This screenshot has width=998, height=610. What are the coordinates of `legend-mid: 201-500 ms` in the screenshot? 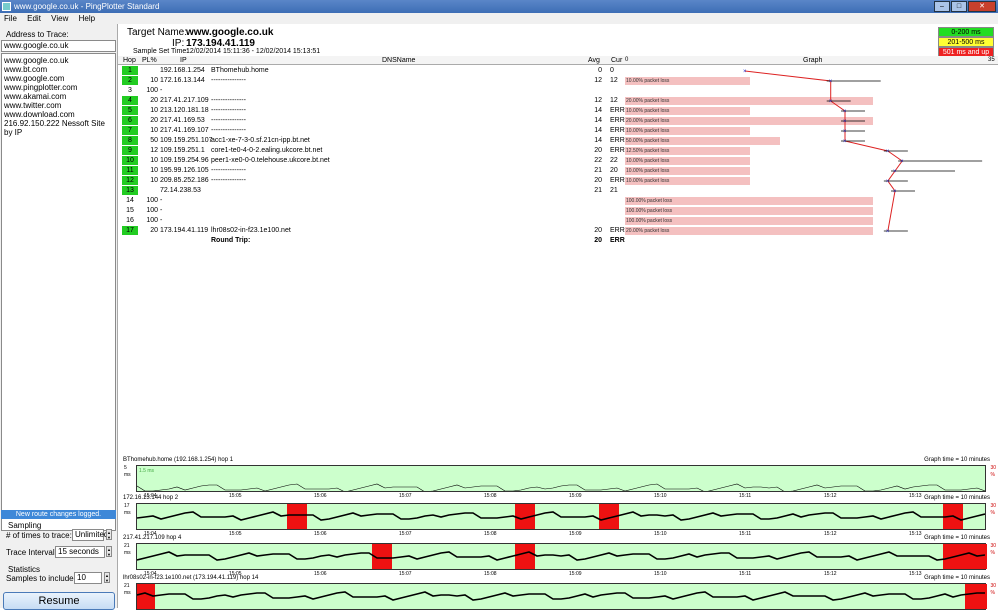 It's located at (966, 42).